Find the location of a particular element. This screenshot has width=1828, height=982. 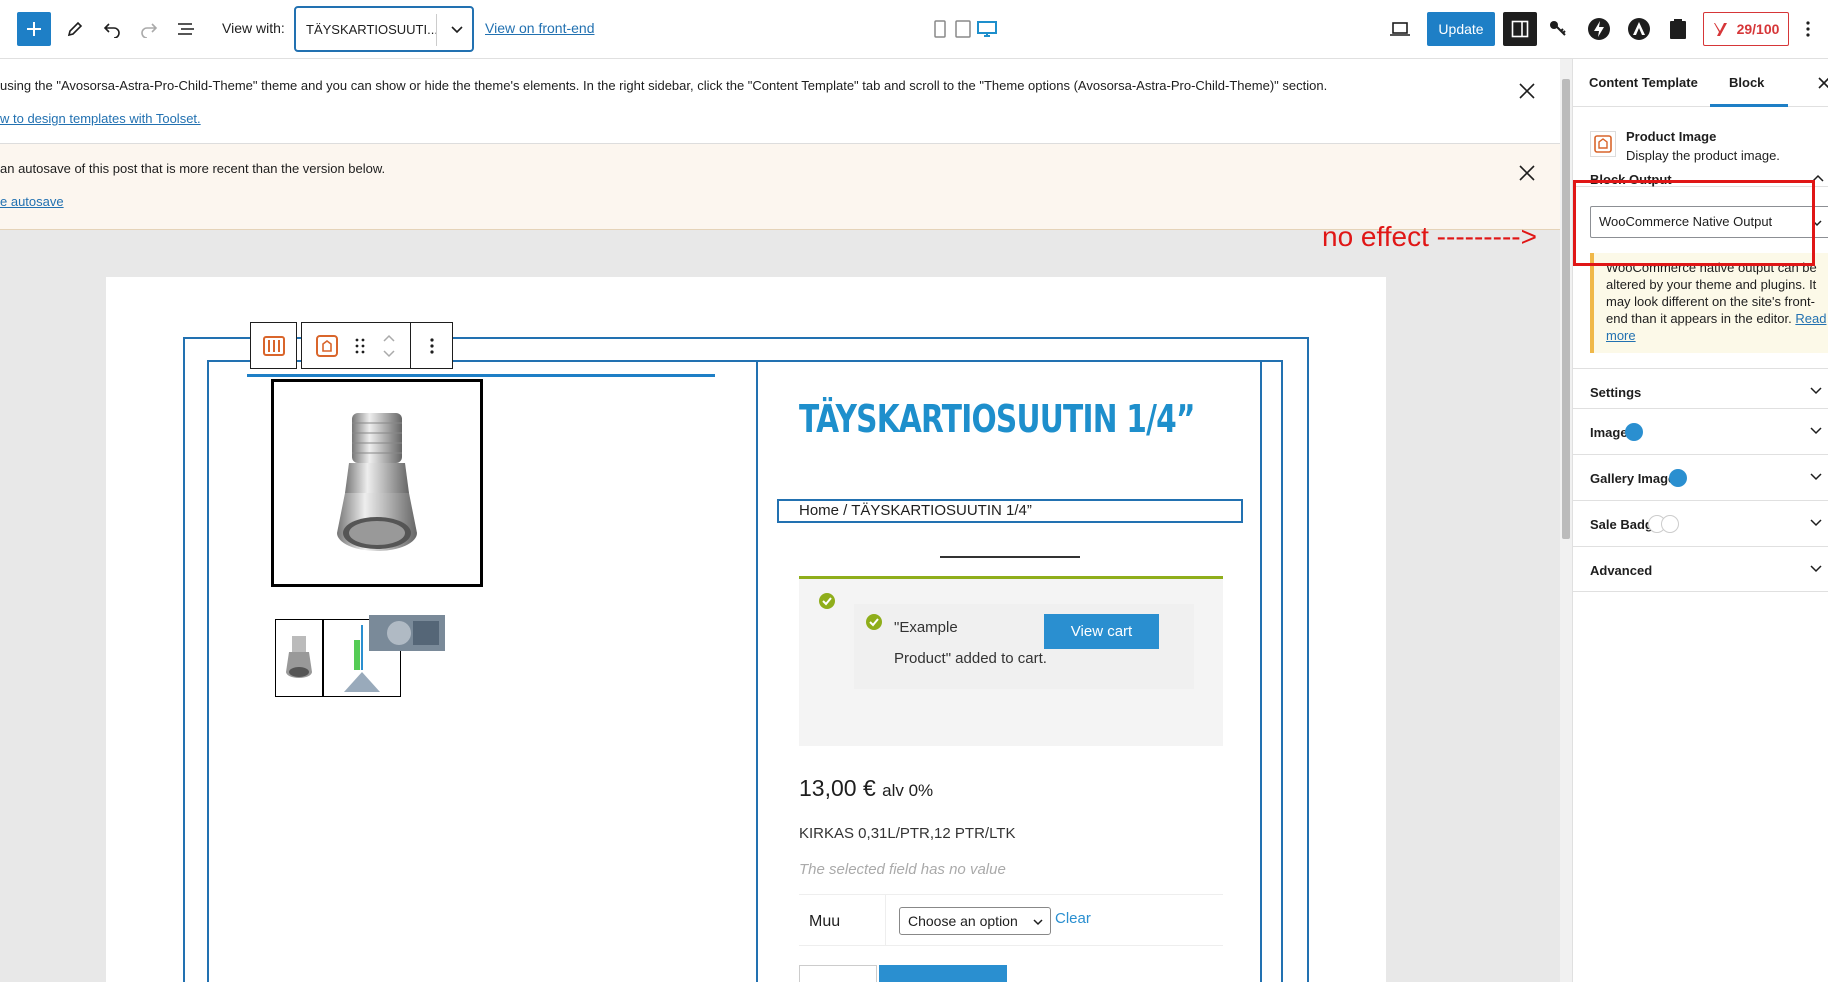

canvas-scrollbar is located at coordinates (1566, 520).